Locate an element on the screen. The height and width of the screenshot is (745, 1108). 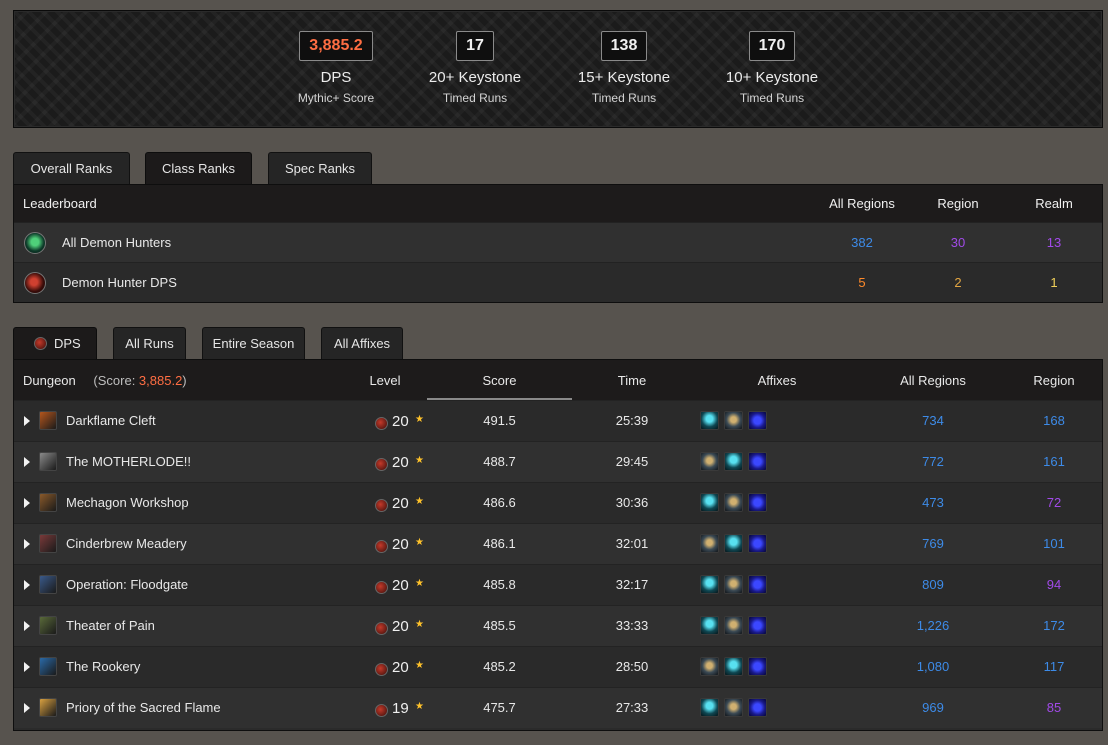
run-region-rank: 168 is located at coordinates (1054, 420).